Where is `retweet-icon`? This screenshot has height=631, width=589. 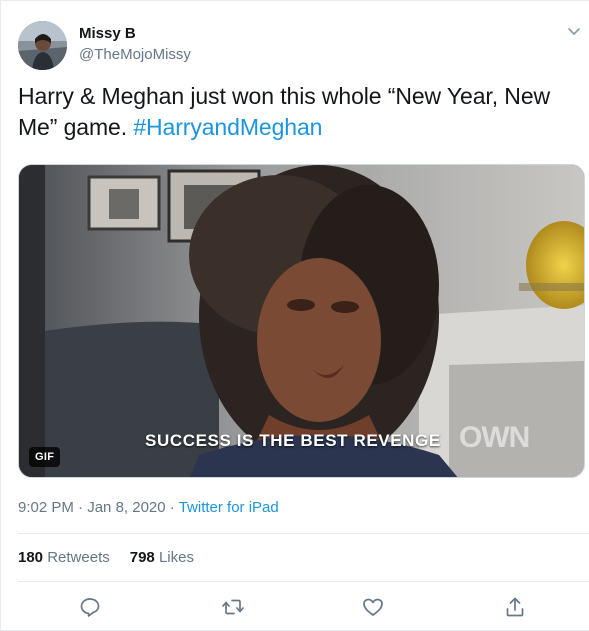 retweet-icon is located at coordinates (233, 607).